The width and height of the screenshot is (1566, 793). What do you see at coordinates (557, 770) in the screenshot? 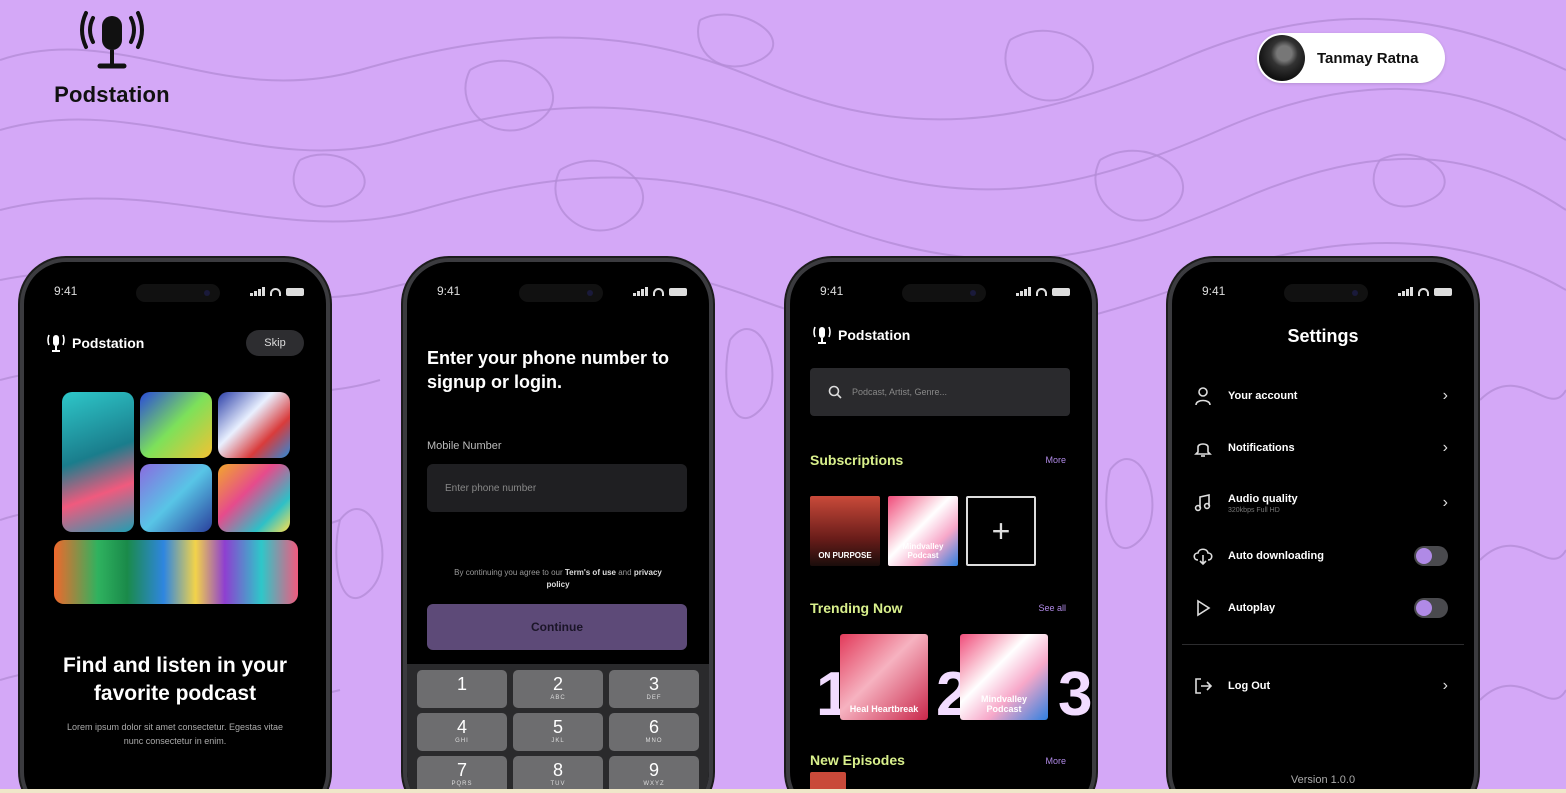
I see `key-number: 8` at bounding box center [557, 770].